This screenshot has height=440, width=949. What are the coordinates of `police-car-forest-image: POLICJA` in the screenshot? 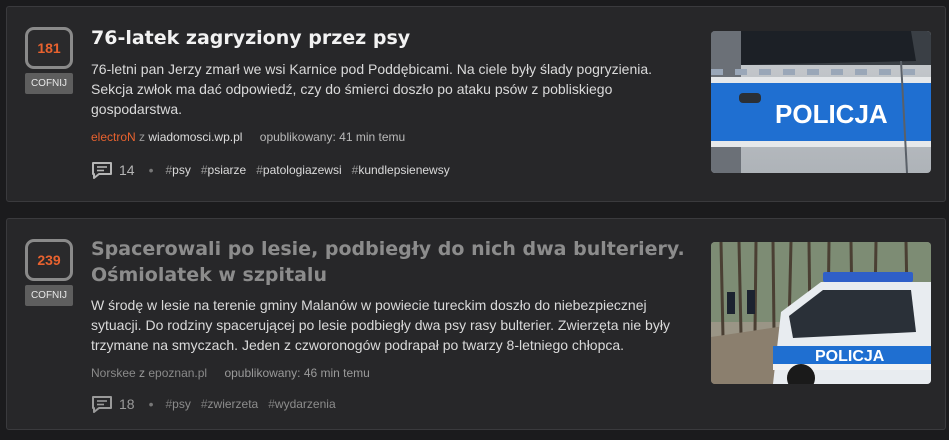 It's located at (821, 313).